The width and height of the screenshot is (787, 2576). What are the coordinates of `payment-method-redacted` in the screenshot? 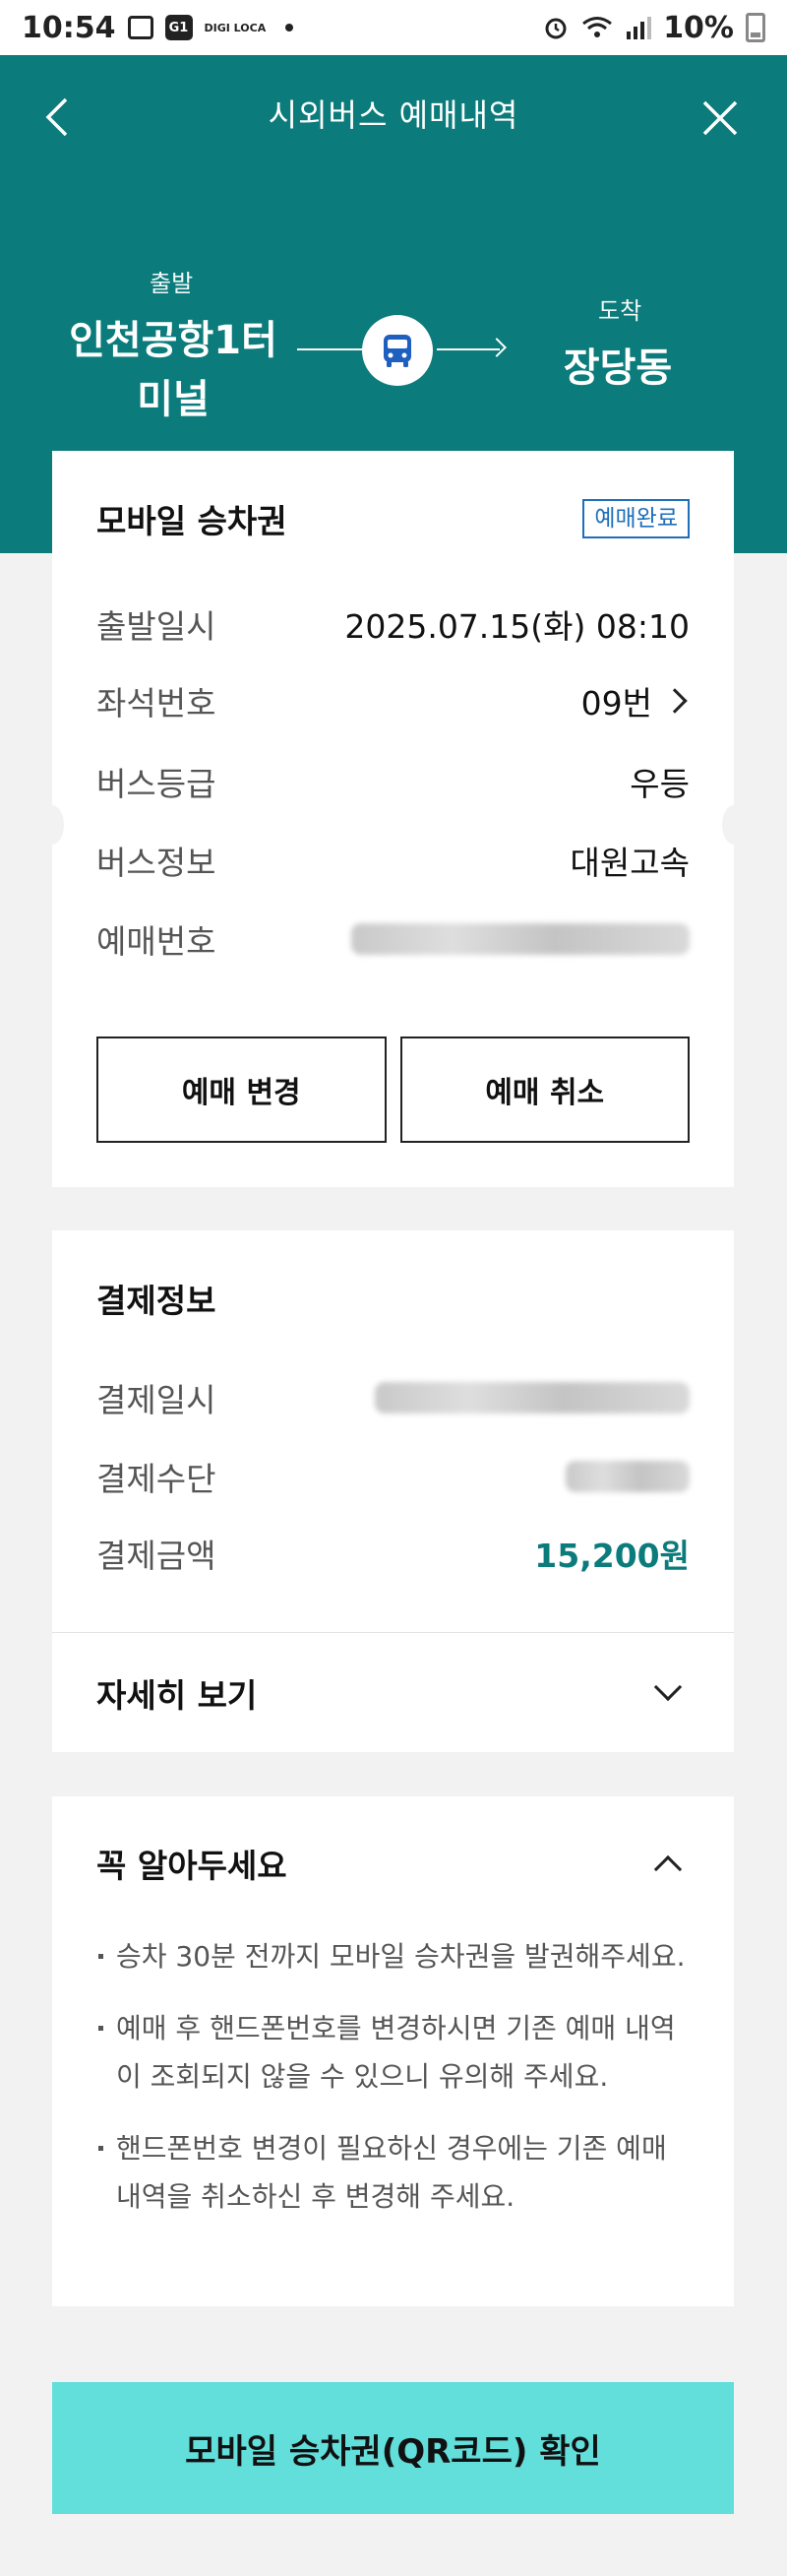 It's located at (628, 1477).